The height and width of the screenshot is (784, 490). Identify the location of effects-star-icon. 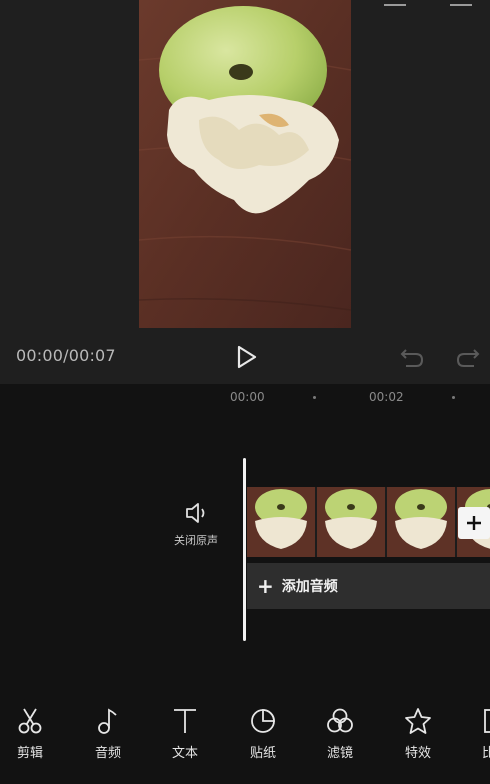
(418, 721).